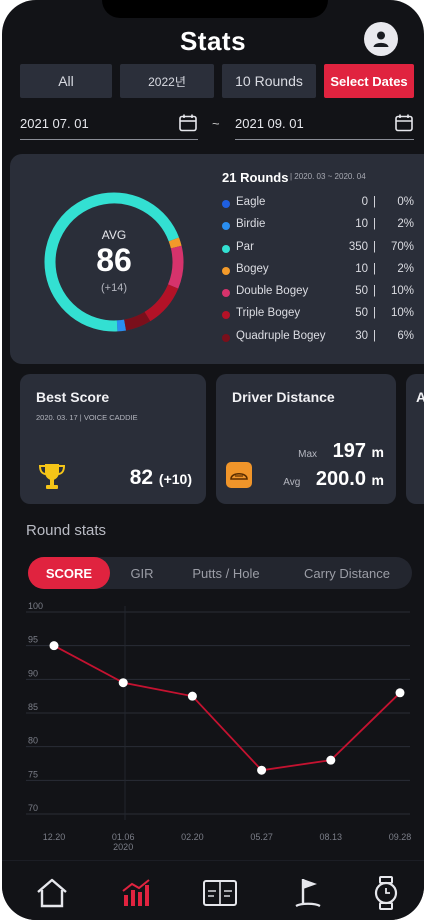  Describe the element at coordinates (226, 573) in the screenshot. I see `tab-putts-per-hole: Putts / Hole` at that location.